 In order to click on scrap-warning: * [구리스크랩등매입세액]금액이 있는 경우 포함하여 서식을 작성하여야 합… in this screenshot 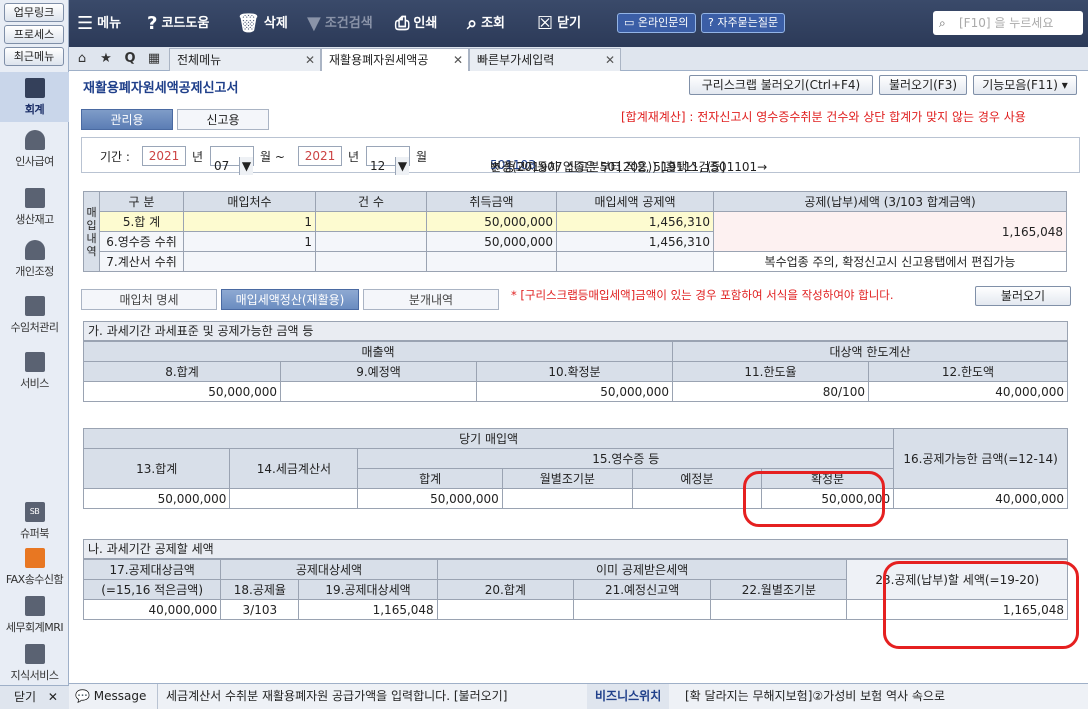, I will do `click(702, 295)`.